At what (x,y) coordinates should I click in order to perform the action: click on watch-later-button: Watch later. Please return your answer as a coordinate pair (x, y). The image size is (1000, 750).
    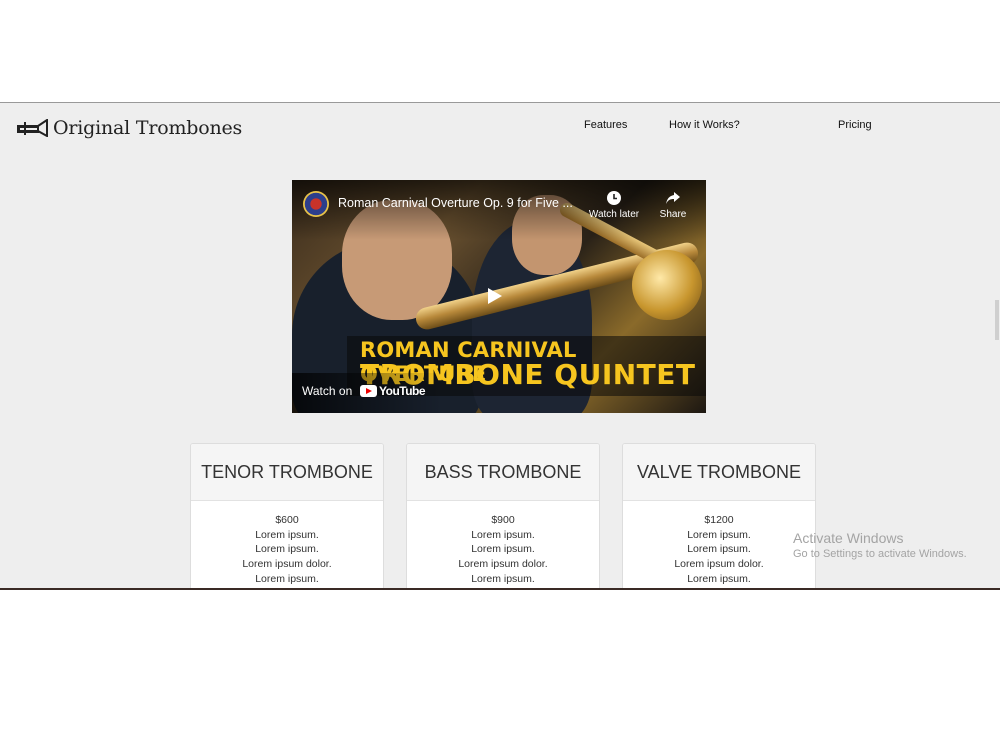
    Looking at the image, I should click on (614, 205).